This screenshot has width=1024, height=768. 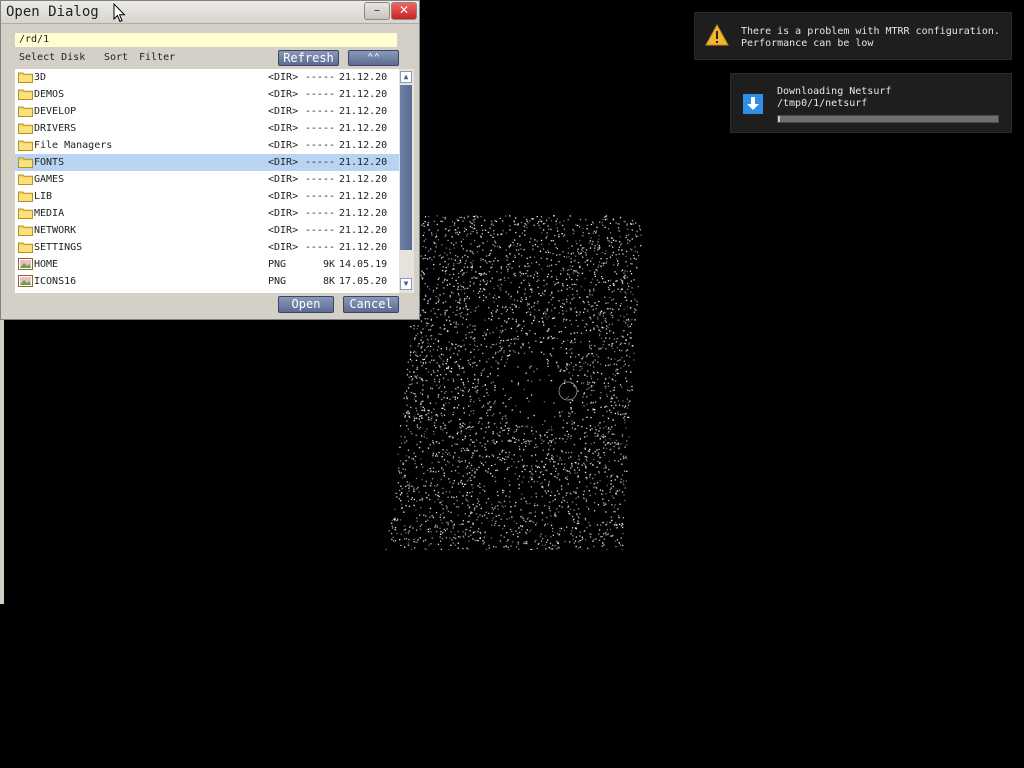 What do you see at coordinates (207, 162) in the screenshot?
I see `file-list-row: FONTS <DIR> ----- 21.12.20` at bounding box center [207, 162].